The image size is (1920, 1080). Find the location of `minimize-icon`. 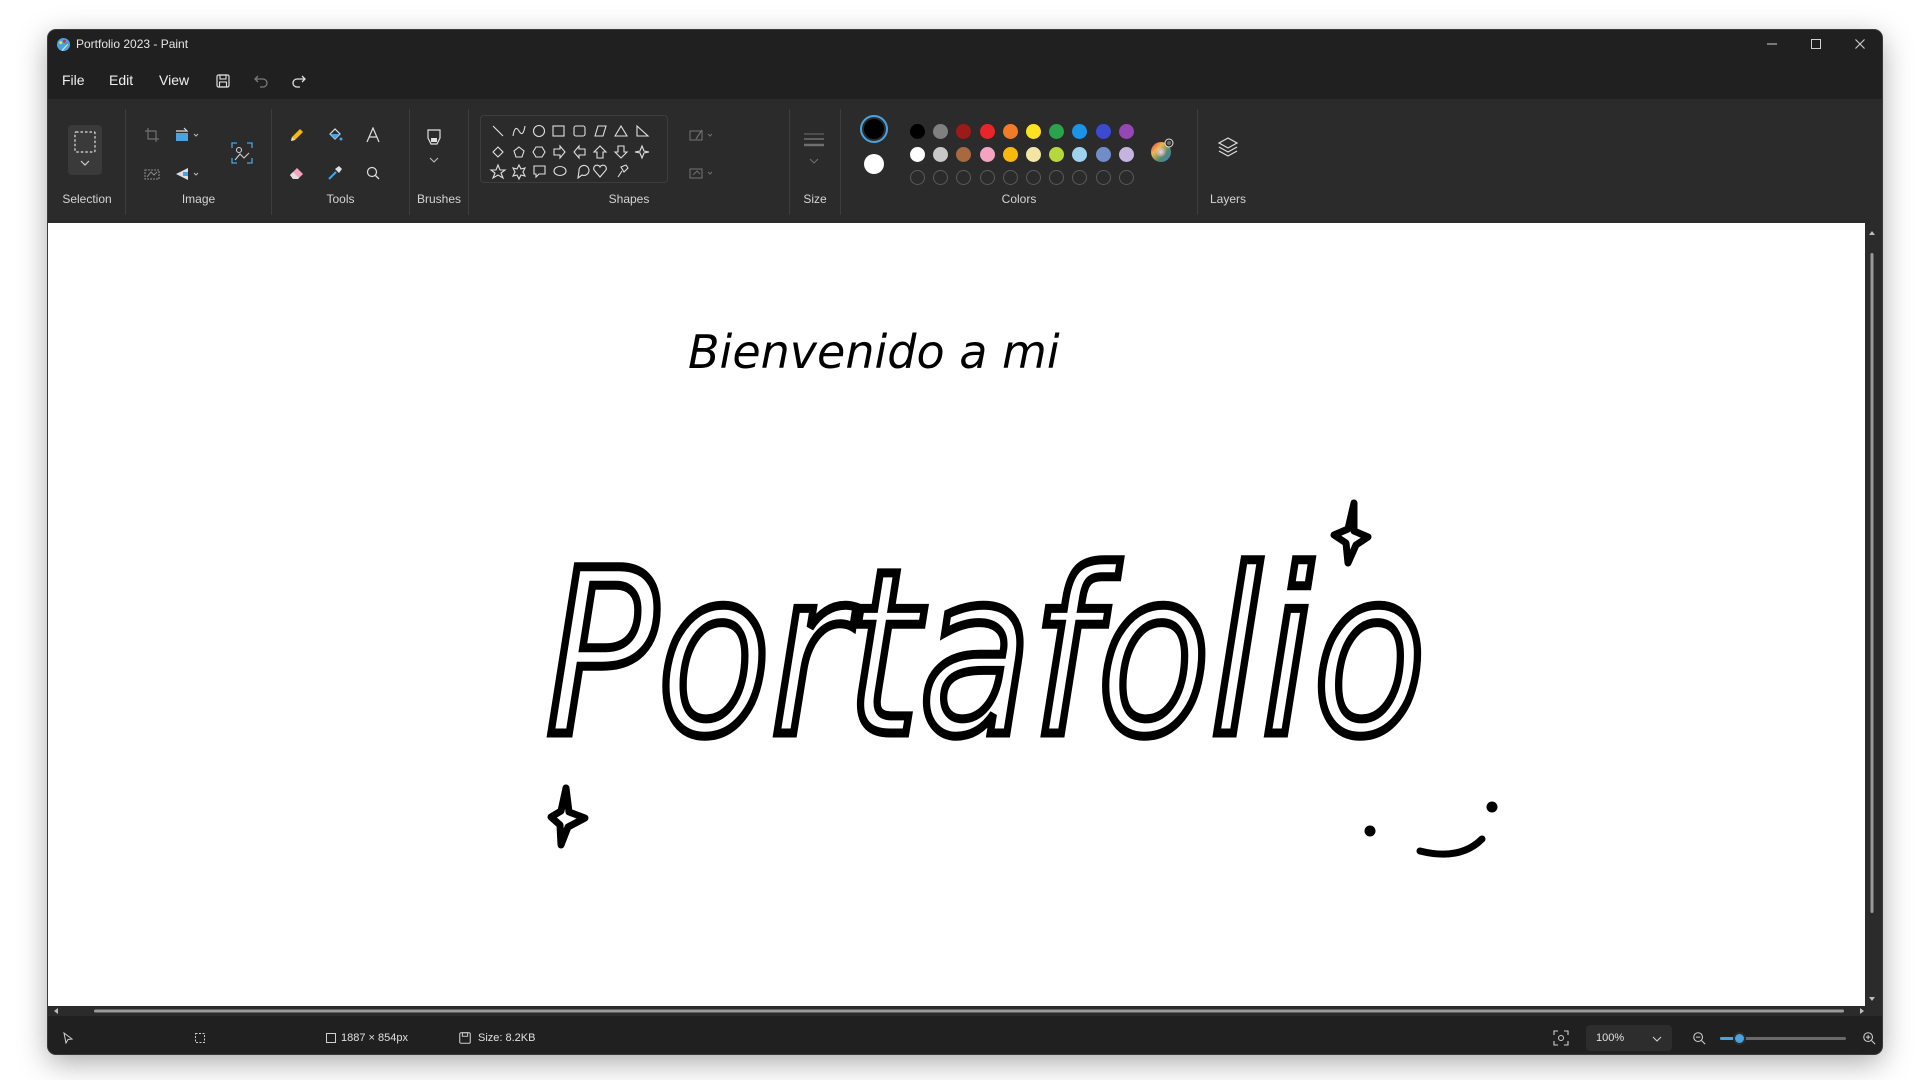

minimize-icon is located at coordinates (1772, 44).